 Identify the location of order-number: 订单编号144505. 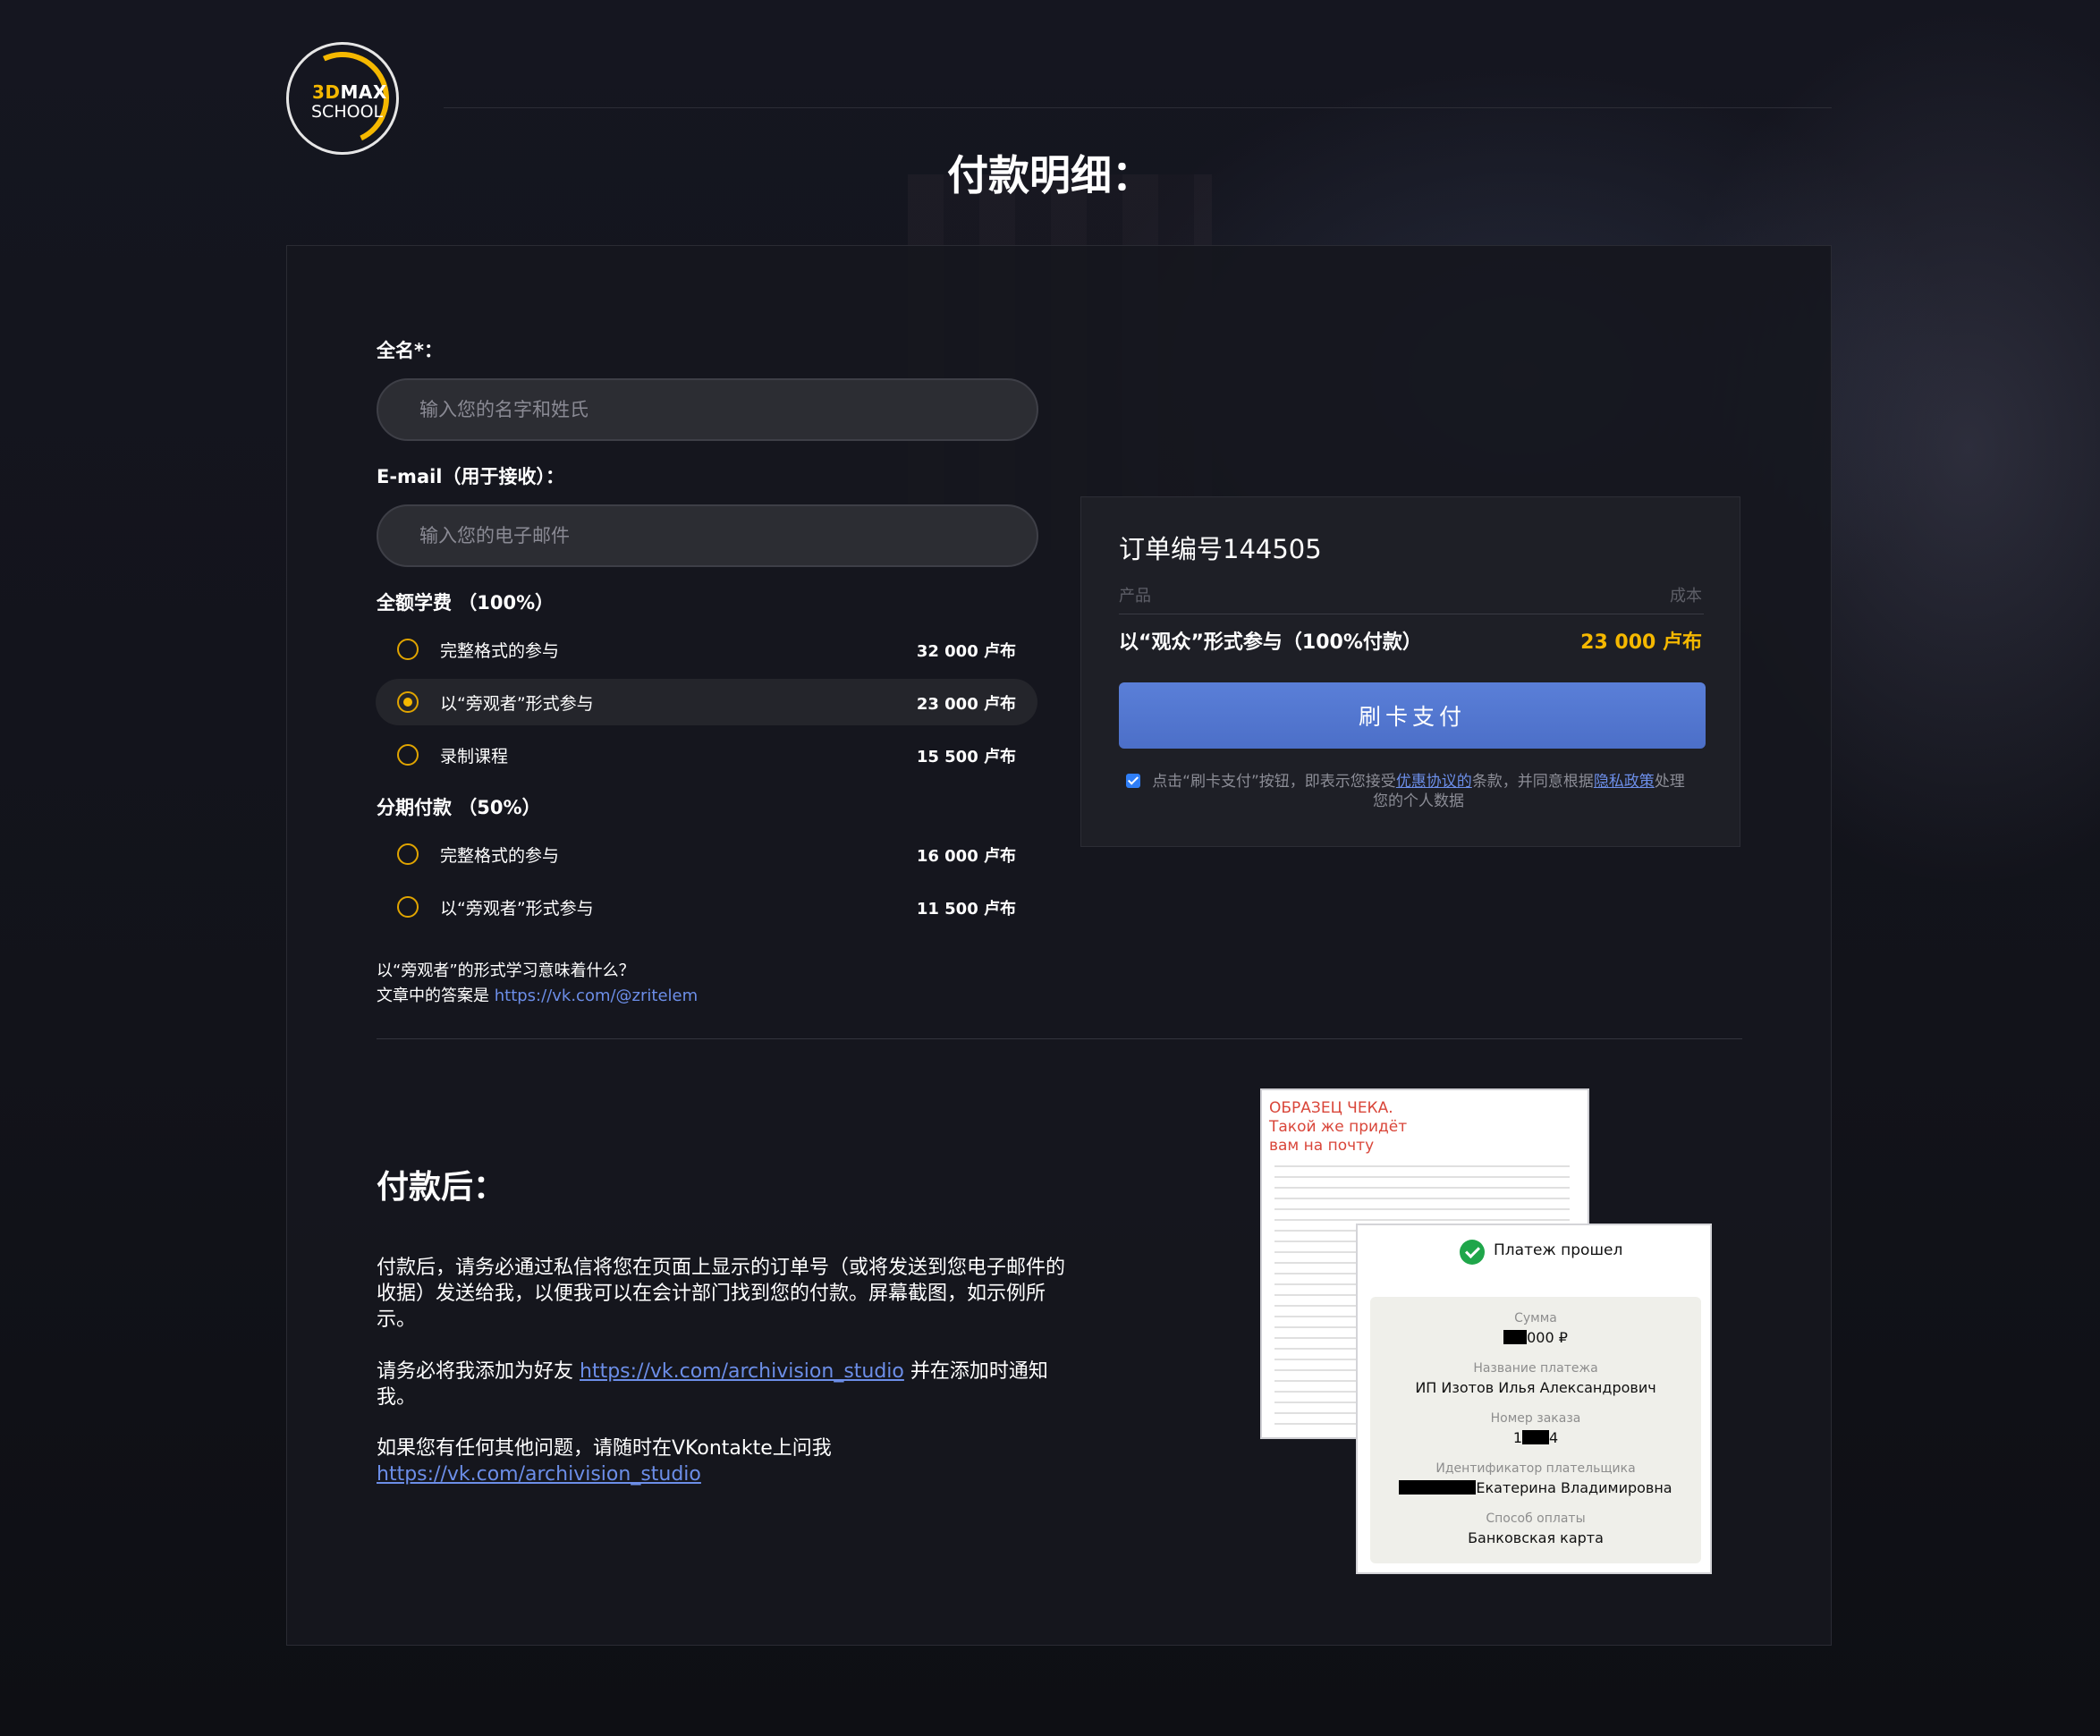
(1220, 549).